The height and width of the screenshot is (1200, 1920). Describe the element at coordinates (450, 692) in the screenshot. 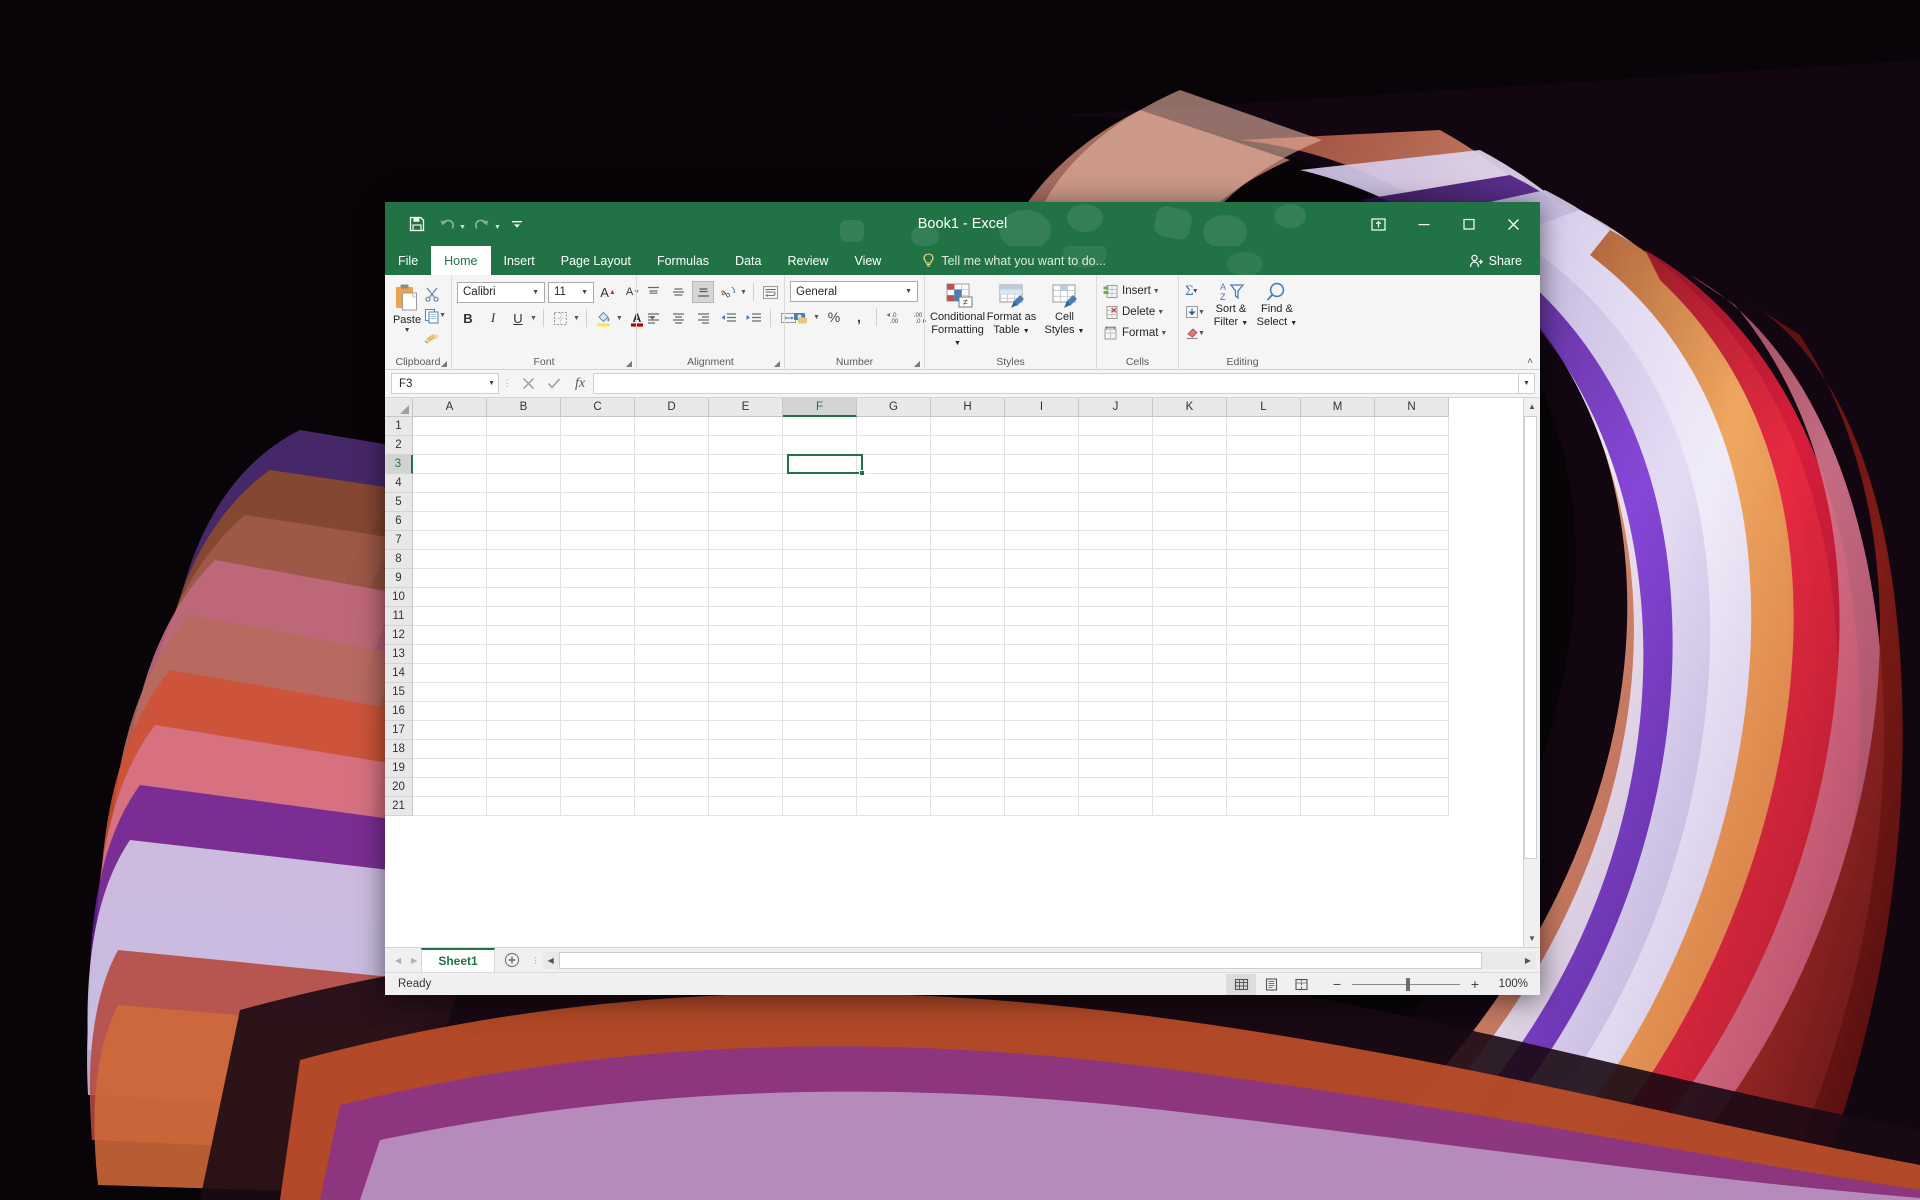

I see `cell-A15` at that location.